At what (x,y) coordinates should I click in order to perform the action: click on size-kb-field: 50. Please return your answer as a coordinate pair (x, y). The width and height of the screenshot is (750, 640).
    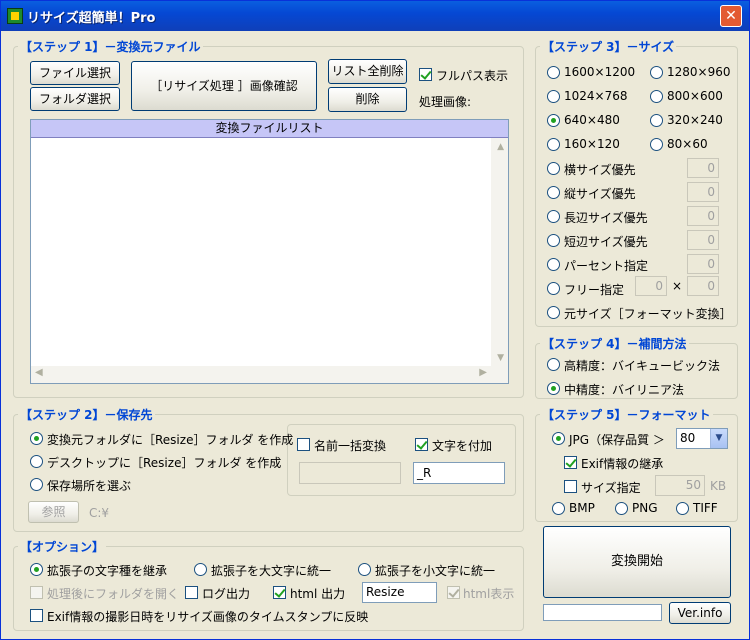
    Looking at the image, I should click on (680, 485).